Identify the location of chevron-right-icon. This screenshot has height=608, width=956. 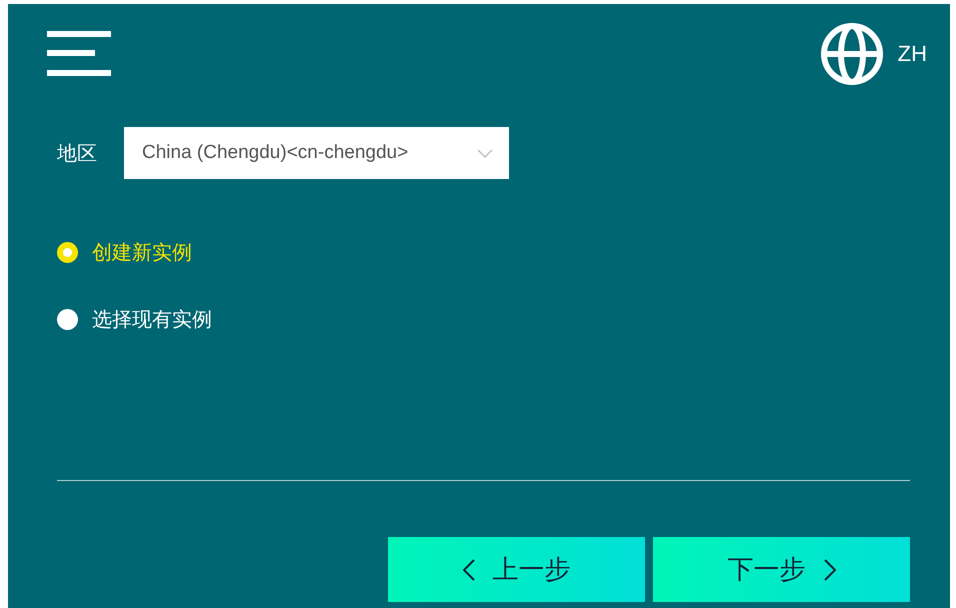
(830, 569).